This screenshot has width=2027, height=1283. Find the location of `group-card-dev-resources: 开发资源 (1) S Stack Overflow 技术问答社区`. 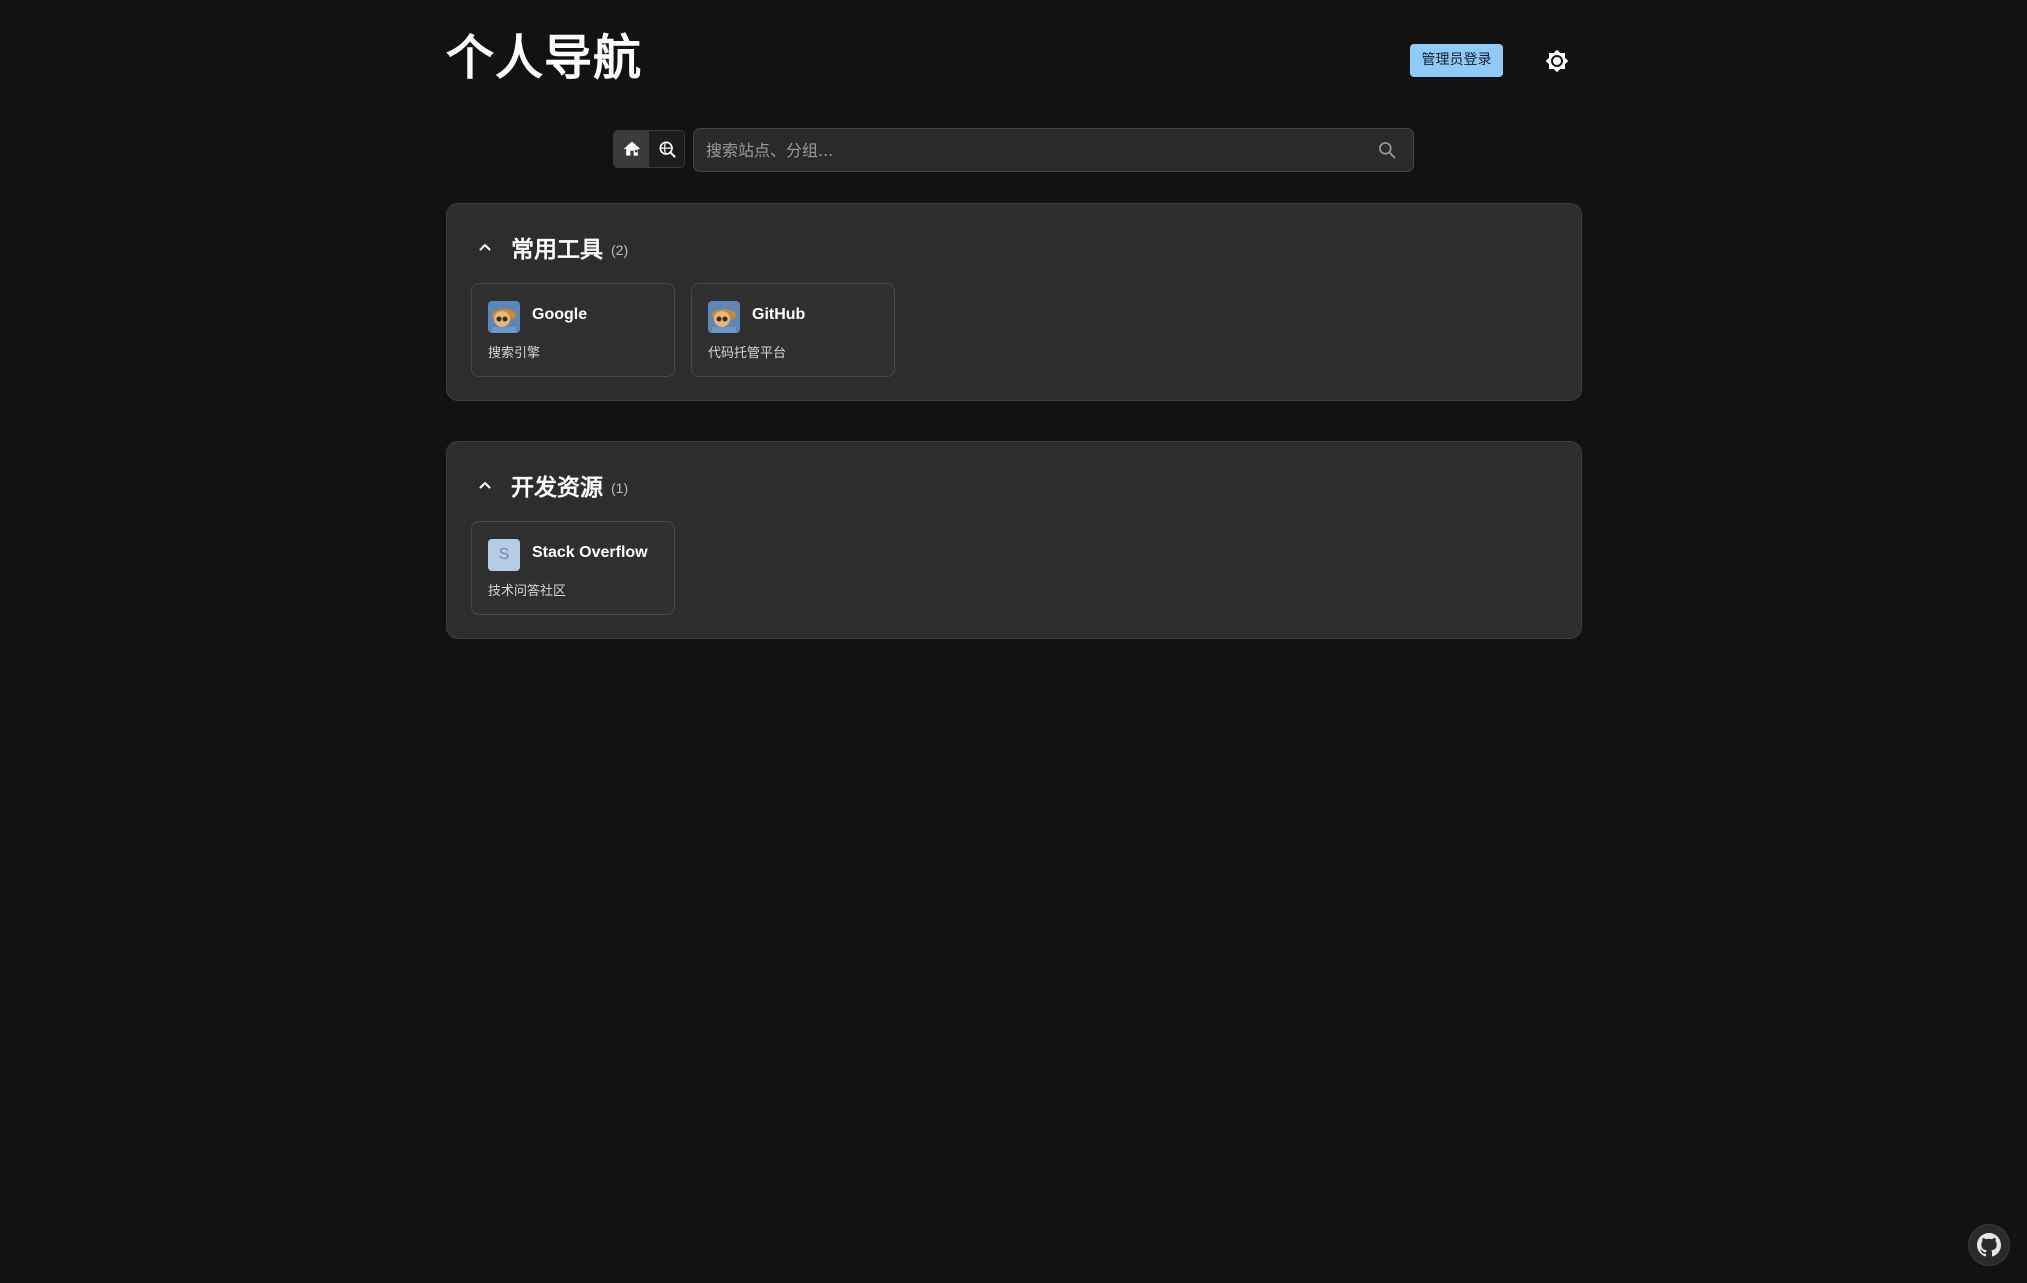

group-card-dev-resources: 开发资源 (1) S Stack Overflow 技术问答社区 is located at coordinates (1014, 540).